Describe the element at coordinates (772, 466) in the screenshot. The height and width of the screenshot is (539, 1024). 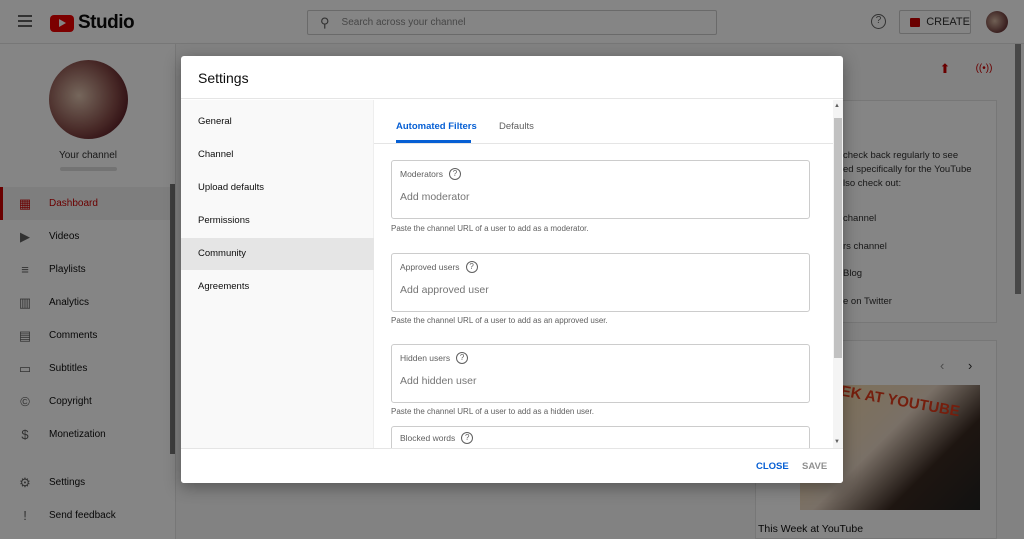
I see `close-button: CLOSE` at that location.